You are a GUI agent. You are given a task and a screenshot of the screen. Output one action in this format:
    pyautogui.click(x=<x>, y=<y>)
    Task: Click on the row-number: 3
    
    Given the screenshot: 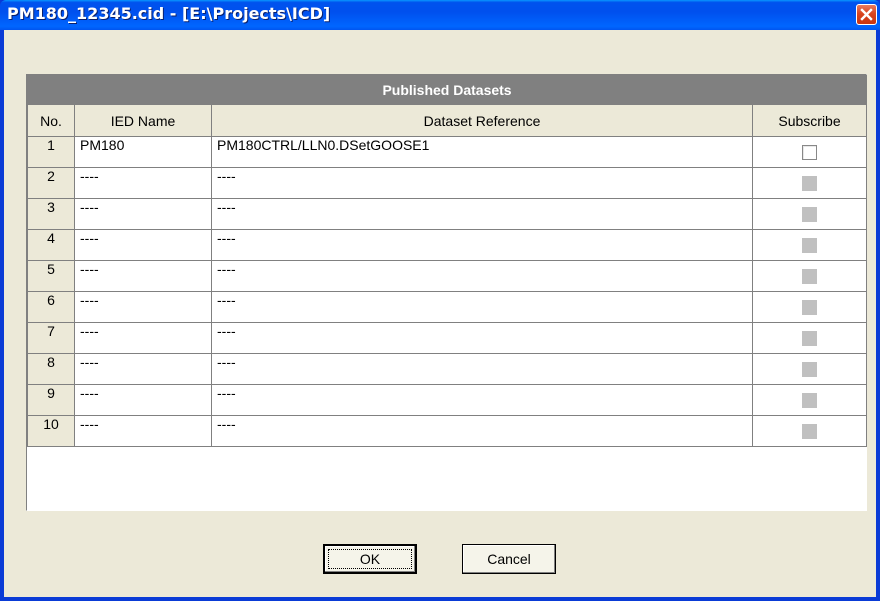 What is the action you would take?
    pyautogui.click(x=51, y=214)
    